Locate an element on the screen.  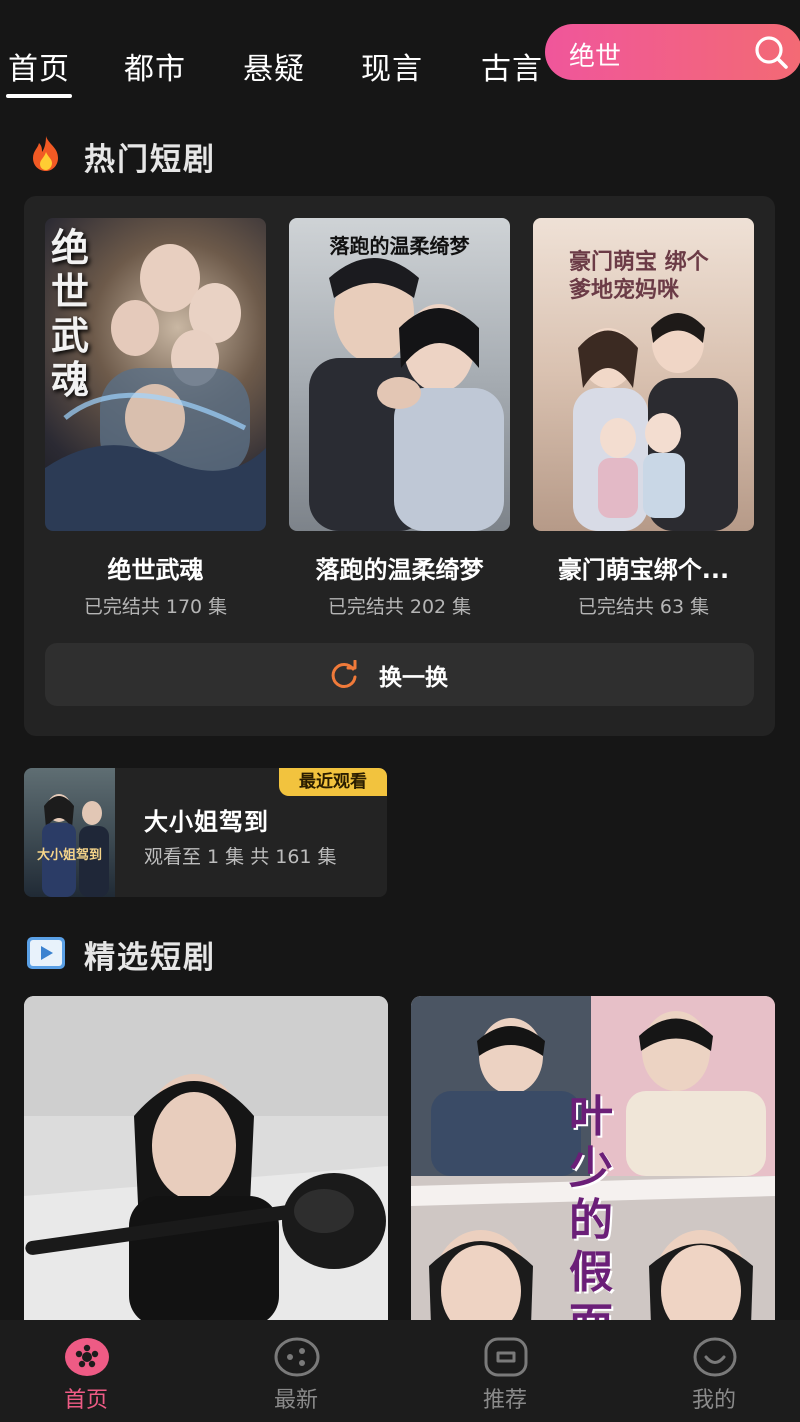
play-icon is located at coordinates (46, 953).